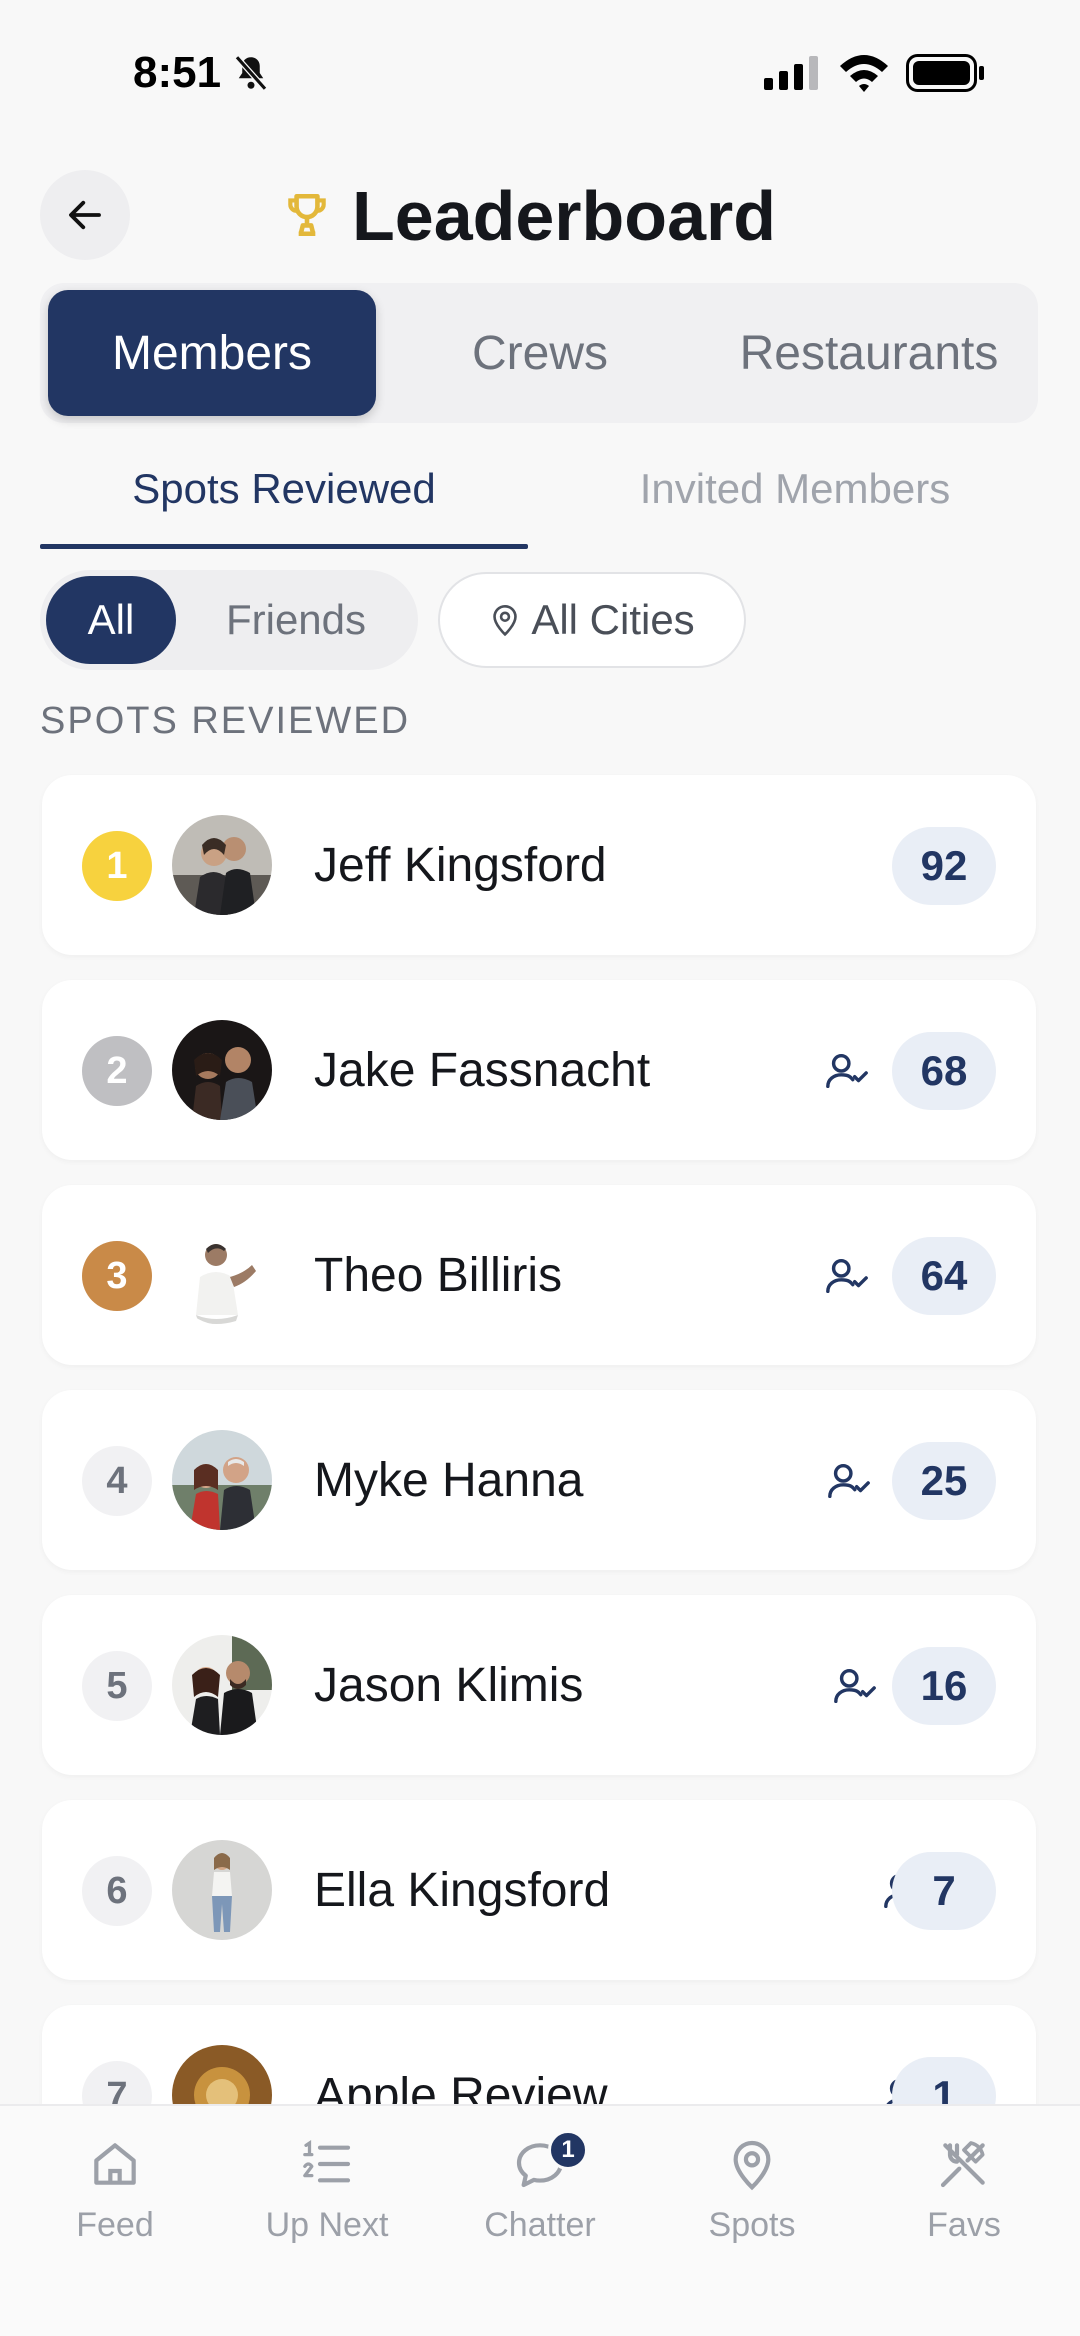 This screenshot has width=1080, height=2336. Describe the element at coordinates (540, 2187) in the screenshot. I see `nav-chatter: 1 Chatter` at that location.